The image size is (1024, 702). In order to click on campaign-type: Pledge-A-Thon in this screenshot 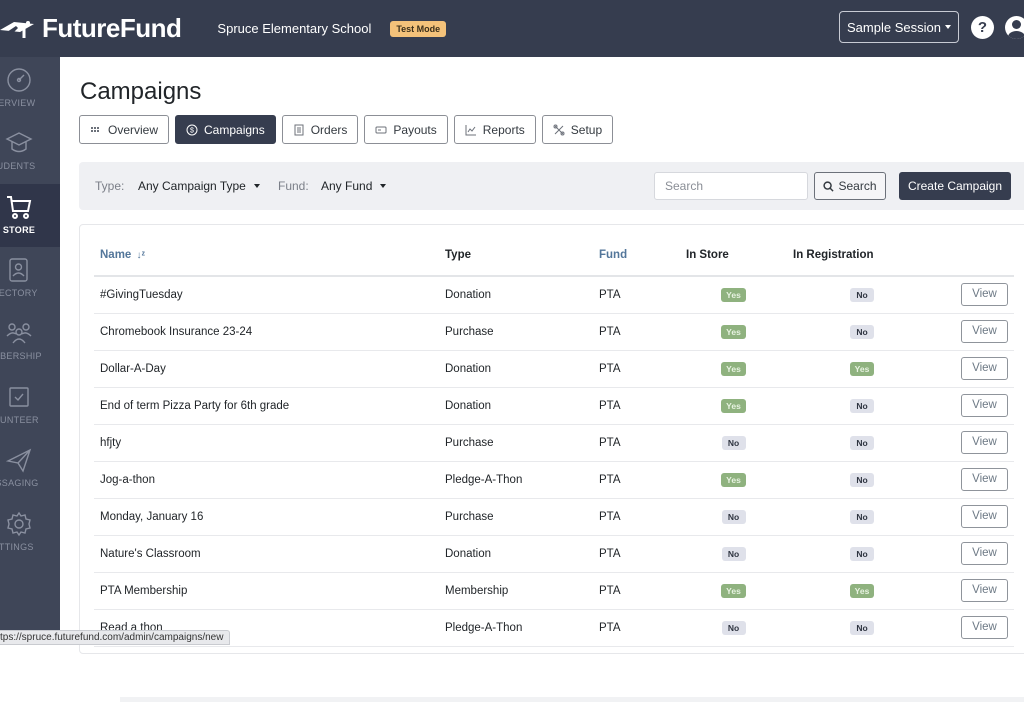, I will do `click(516, 479)`.